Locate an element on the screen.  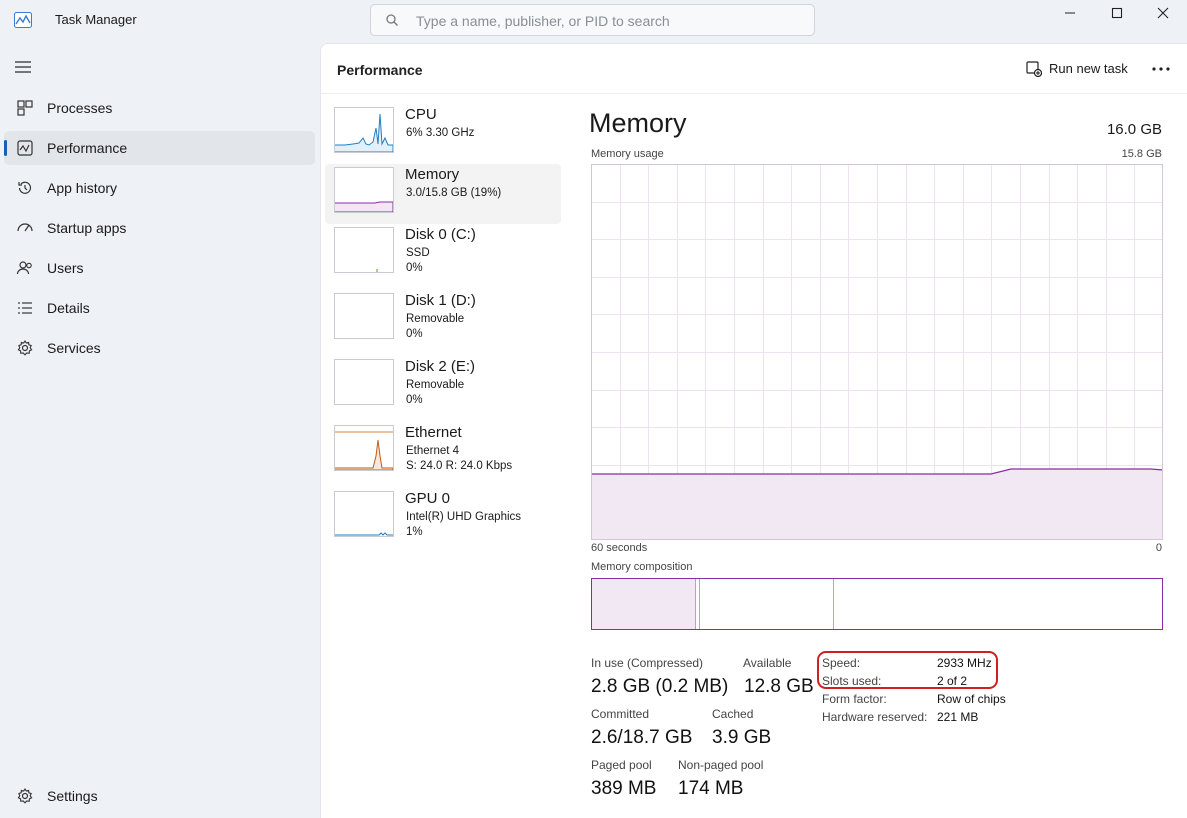
run-new-task-button: Run new task is located at coordinates (1074, 69).